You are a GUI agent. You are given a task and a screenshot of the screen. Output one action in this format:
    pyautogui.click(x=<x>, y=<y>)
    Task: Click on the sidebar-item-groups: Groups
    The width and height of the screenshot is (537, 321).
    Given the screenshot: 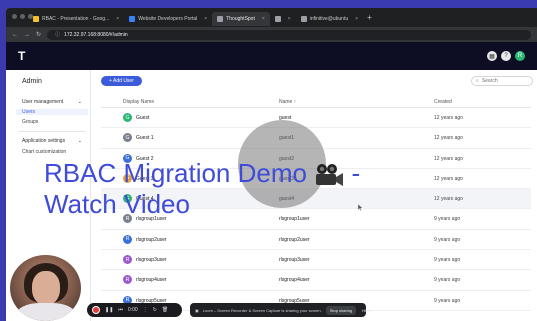 What is the action you would take?
    pyautogui.click(x=30, y=122)
    